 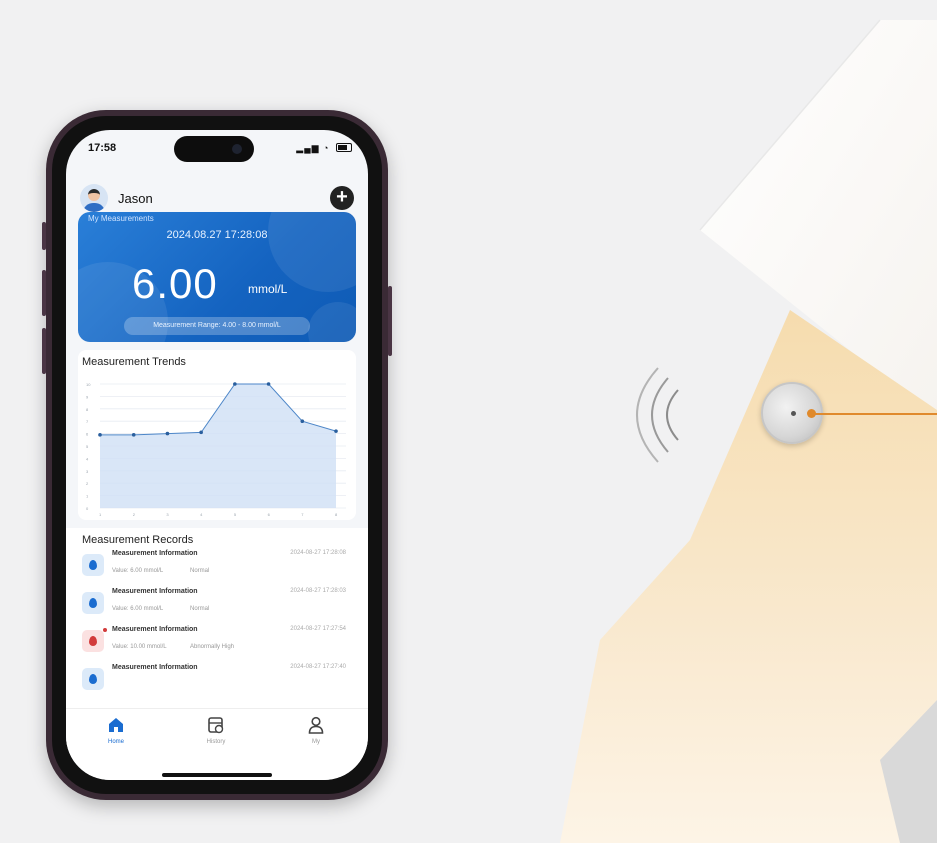 I want to click on avatar, so click(x=94, y=198).